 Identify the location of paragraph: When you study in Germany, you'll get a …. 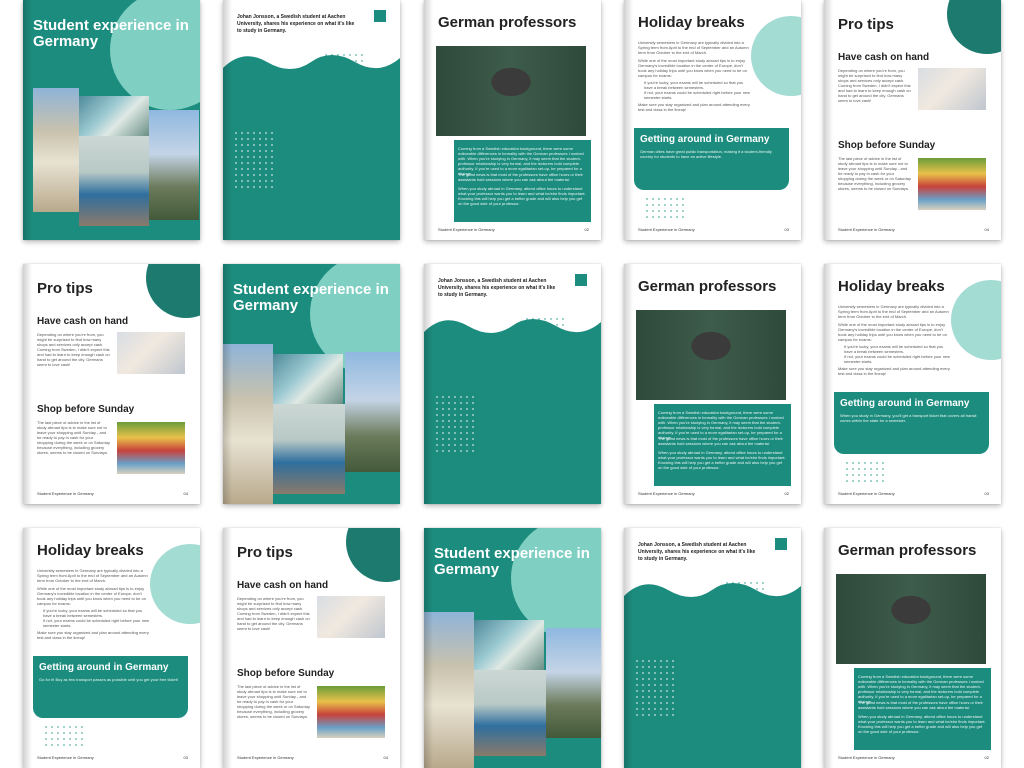
(908, 418).